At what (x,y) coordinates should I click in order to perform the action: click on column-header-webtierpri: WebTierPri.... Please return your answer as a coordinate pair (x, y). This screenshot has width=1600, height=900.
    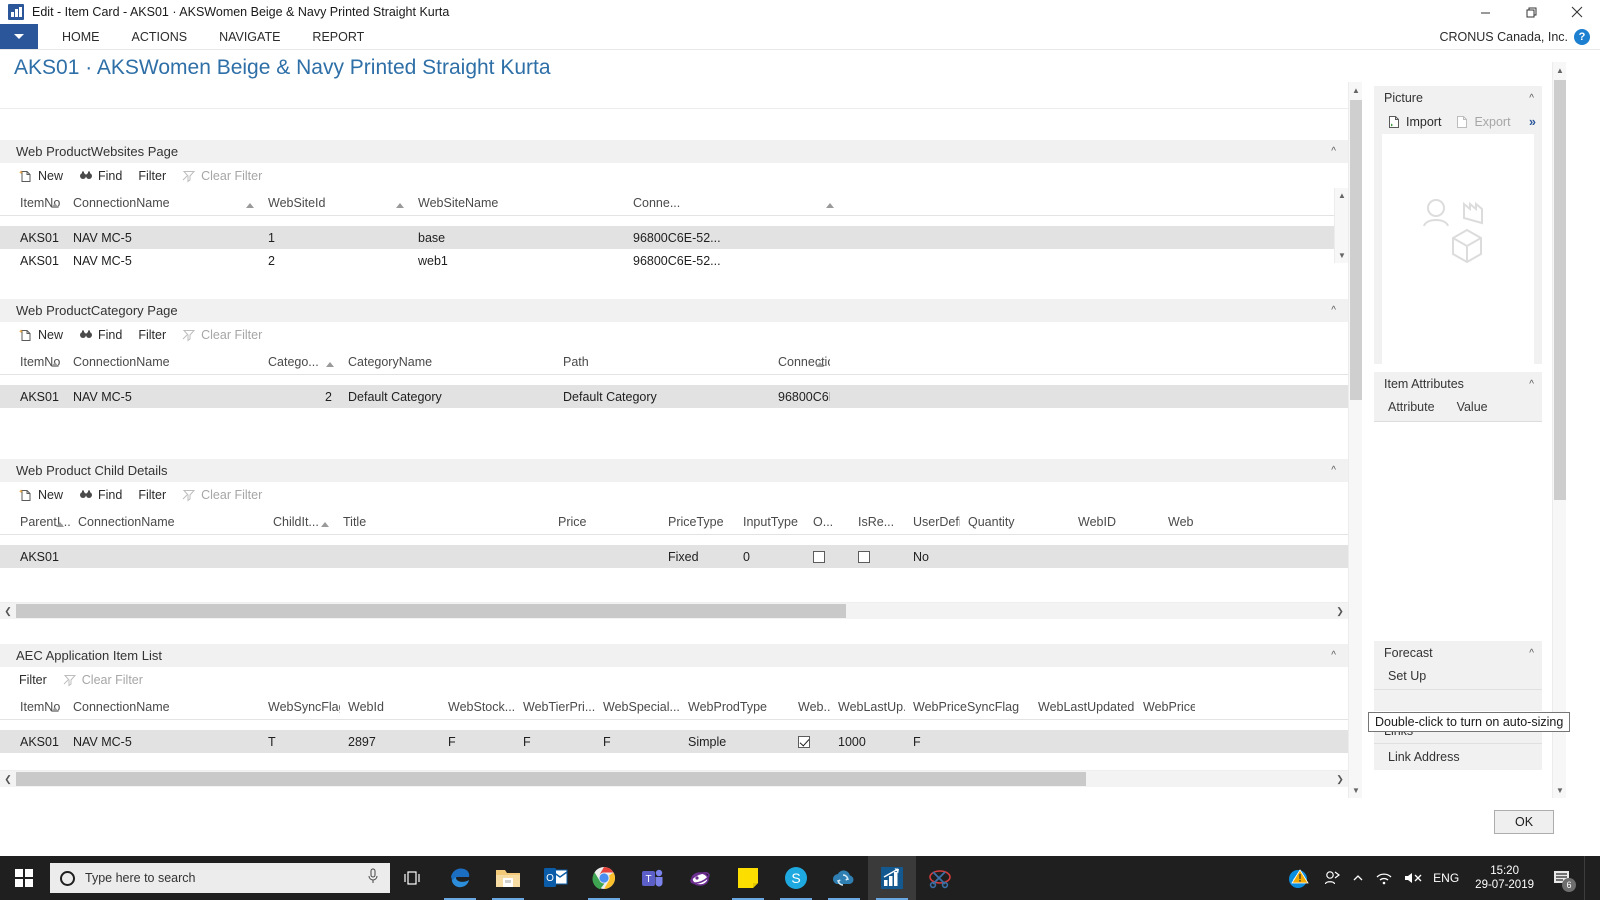
    Looking at the image, I should click on (555, 709).